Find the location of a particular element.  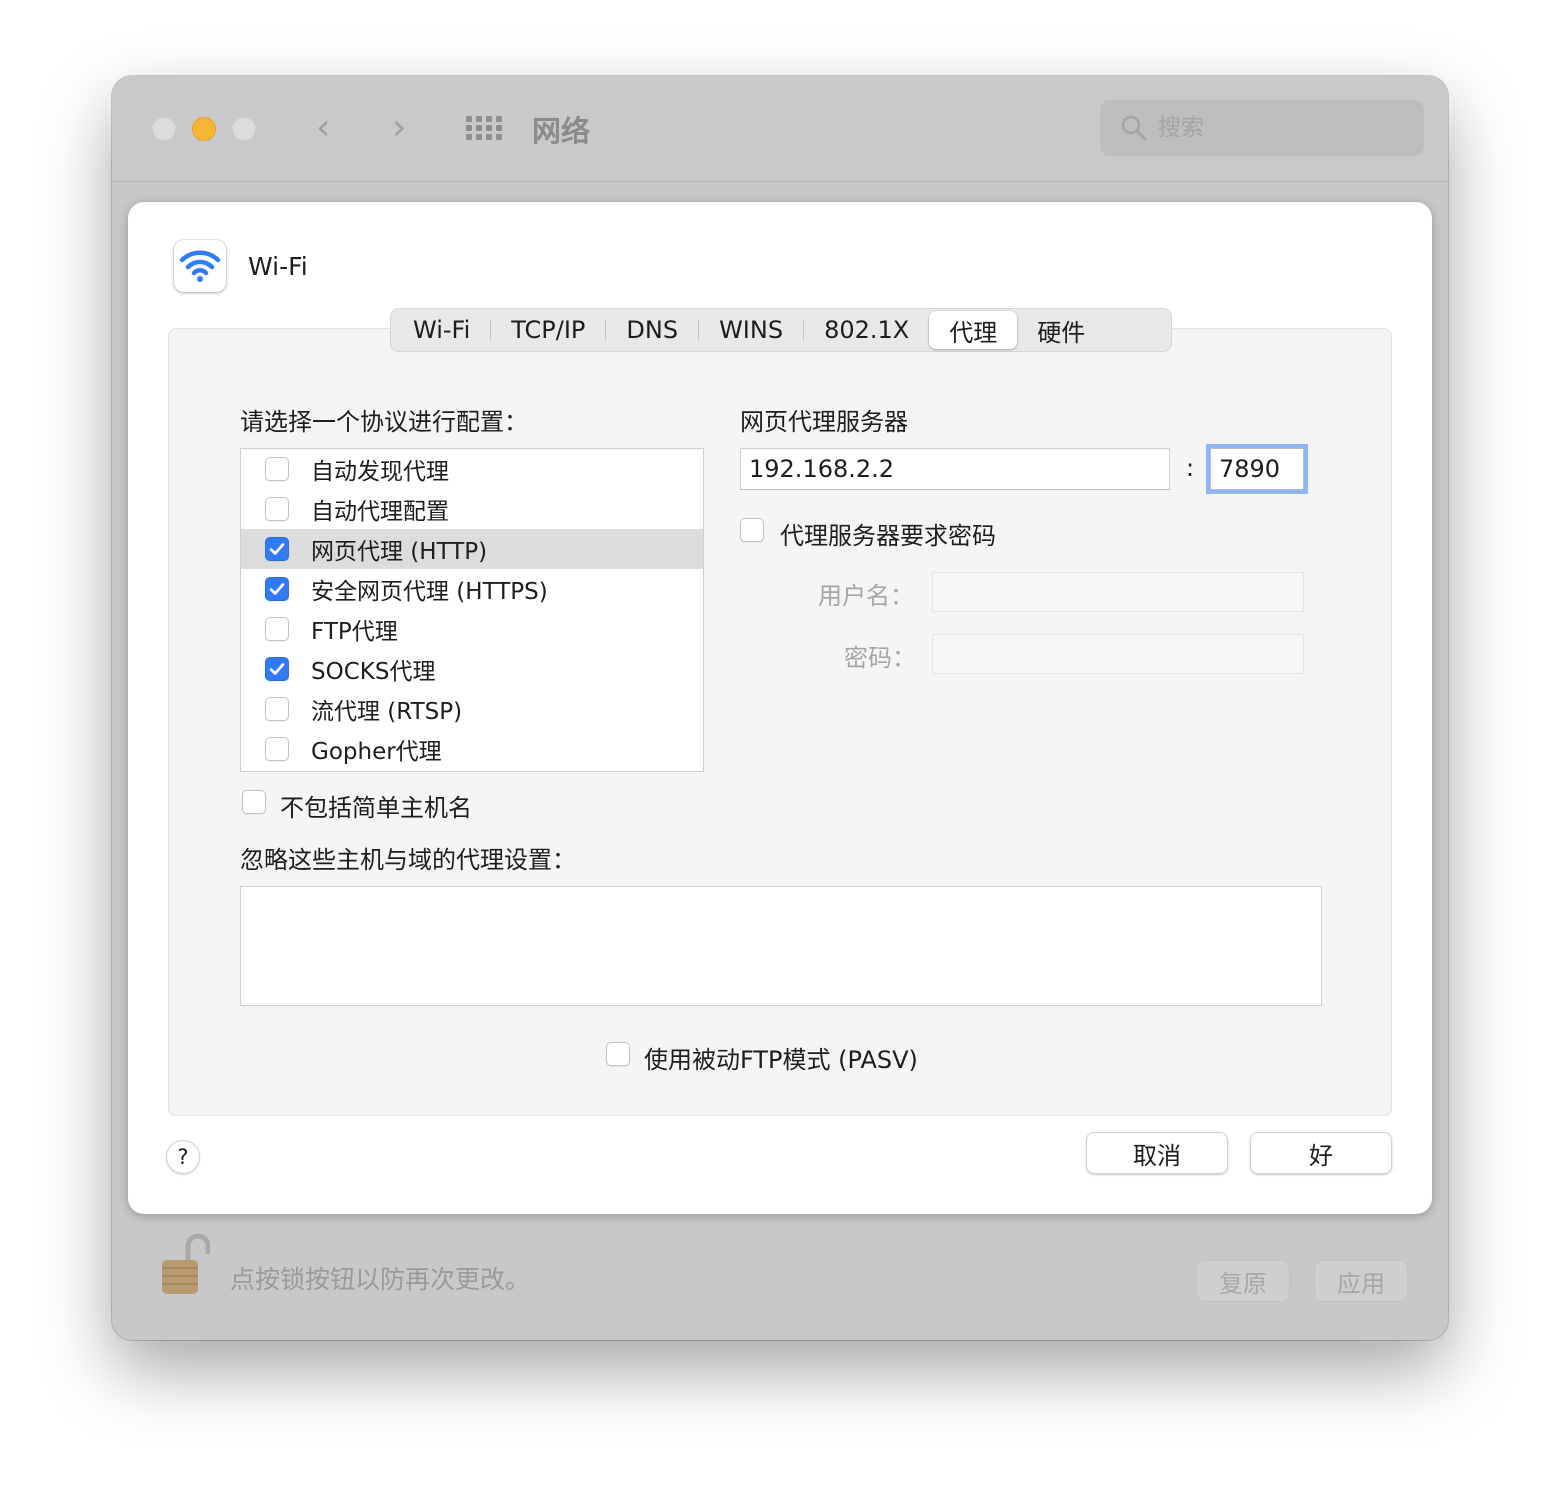

lock-open-icon is located at coordinates (184, 1265).